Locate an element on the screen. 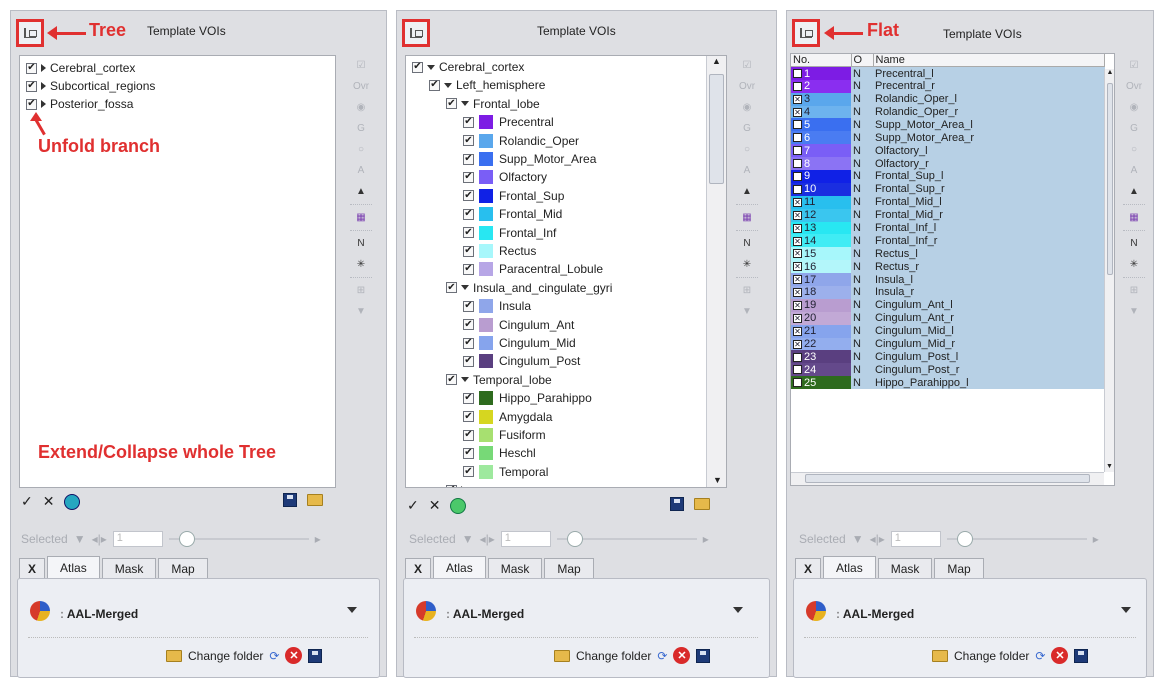 The image size is (1159, 678). table-row: ✕ 25 N Hippo_Parahippo_l is located at coordinates (948, 383).